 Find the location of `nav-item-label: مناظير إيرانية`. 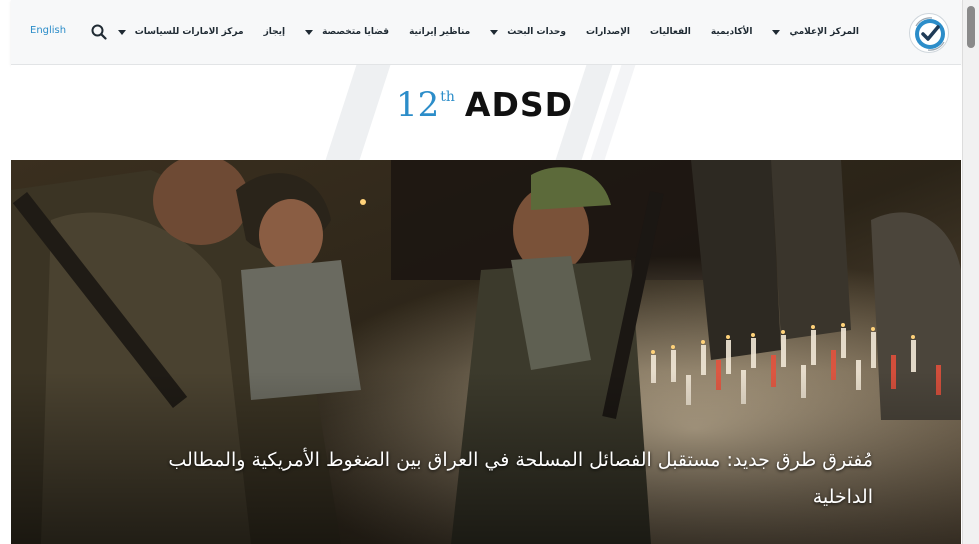

nav-item-label: مناظير إيرانية is located at coordinates (440, 32).